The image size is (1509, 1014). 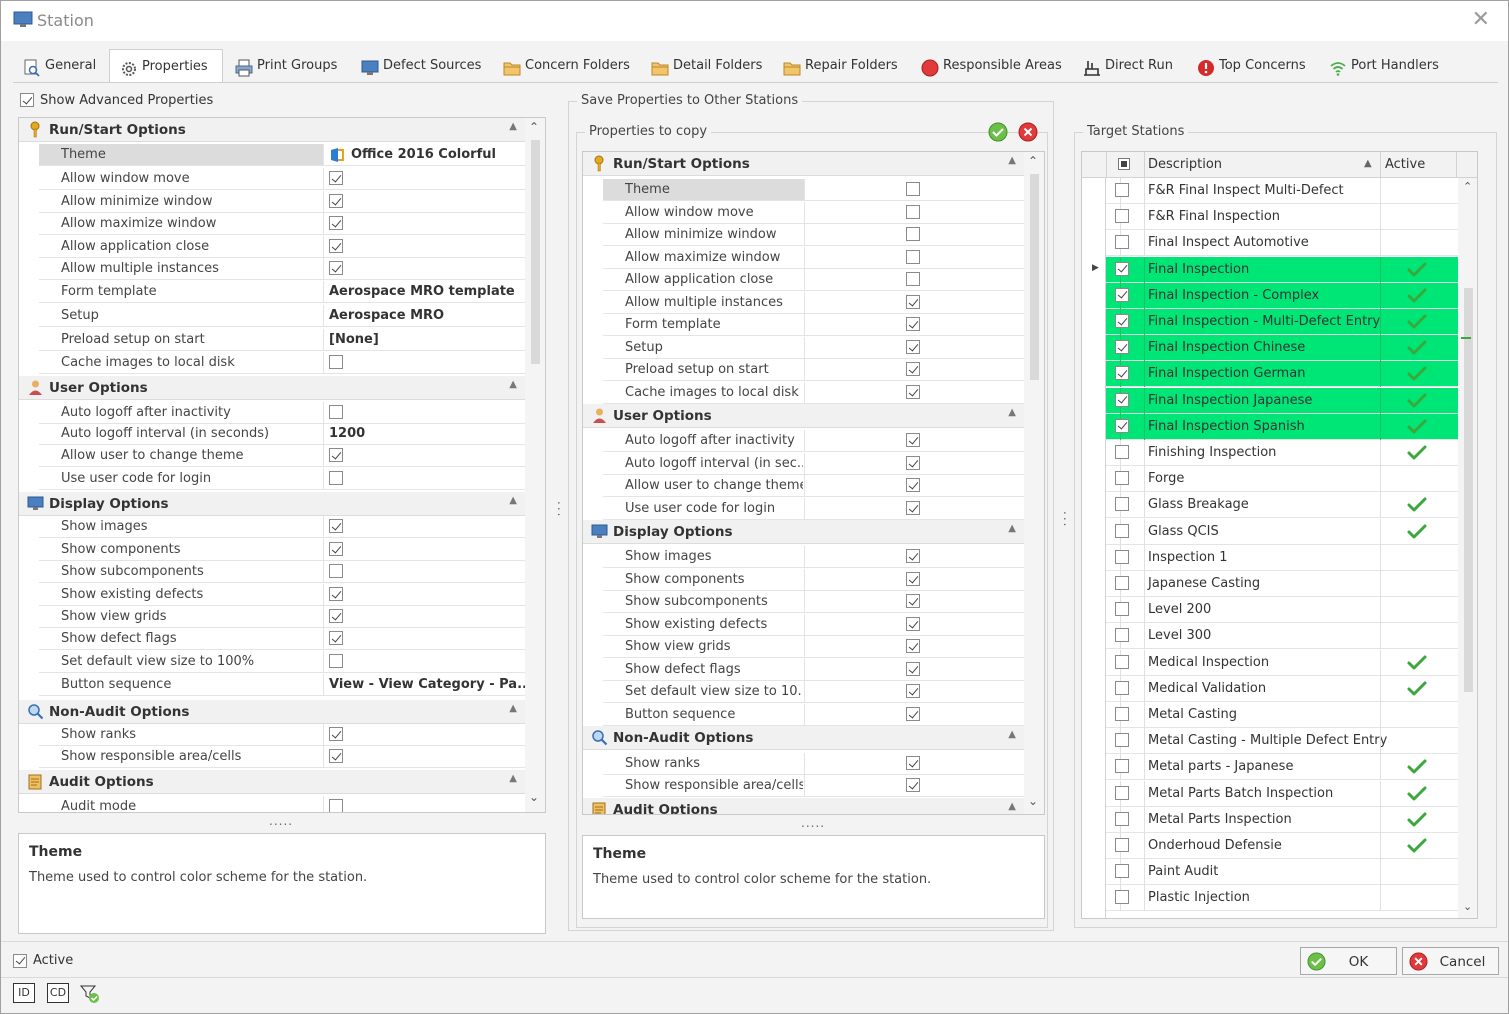 What do you see at coordinates (58, 993) in the screenshot?
I see `cd-button: CD` at bounding box center [58, 993].